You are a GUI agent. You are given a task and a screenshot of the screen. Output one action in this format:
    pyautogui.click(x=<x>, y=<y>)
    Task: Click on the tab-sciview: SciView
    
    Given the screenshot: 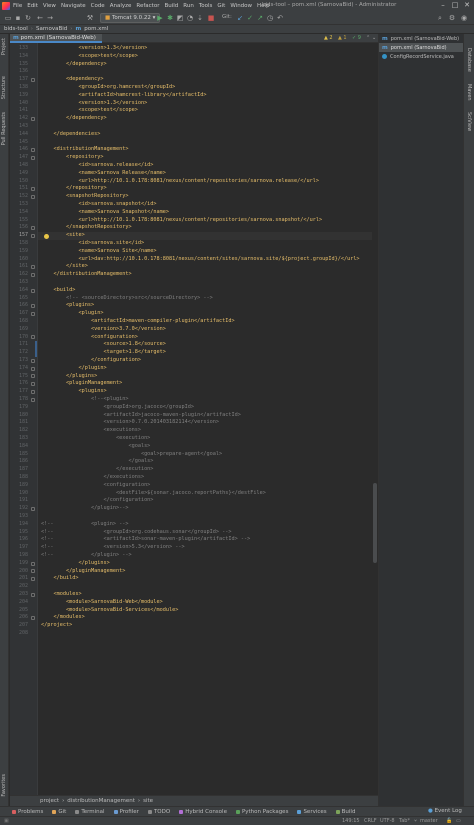 What is the action you would take?
    pyautogui.click(x=469, y=121)
    